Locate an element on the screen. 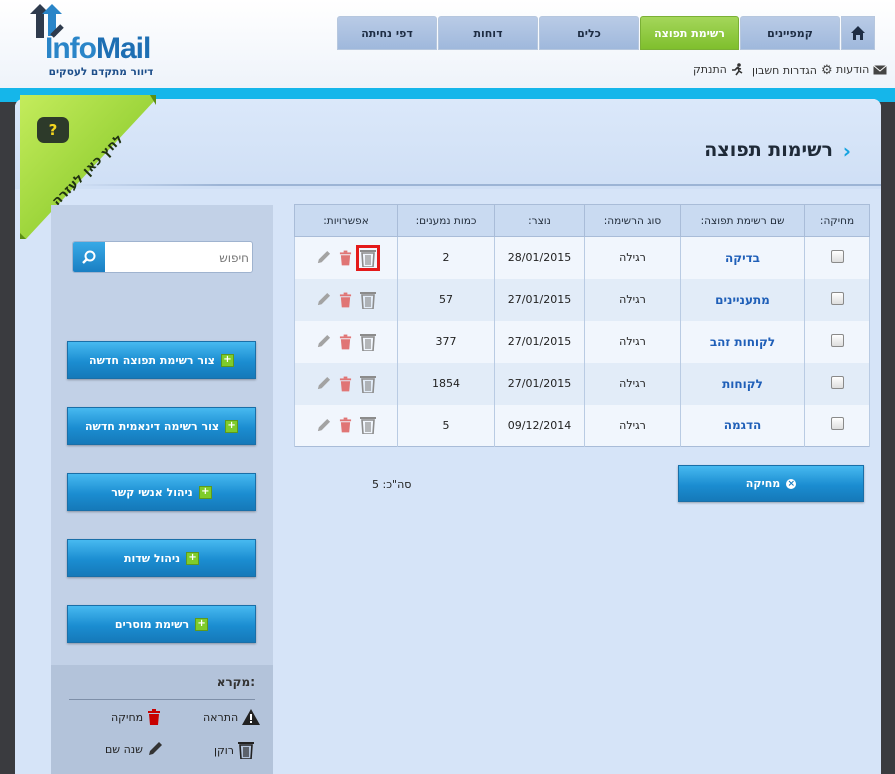 Image resolution: width=895 pixels, height=774 pixels. tab-landing-pages: דפי נחיתה is located at coordinates (387, 33).